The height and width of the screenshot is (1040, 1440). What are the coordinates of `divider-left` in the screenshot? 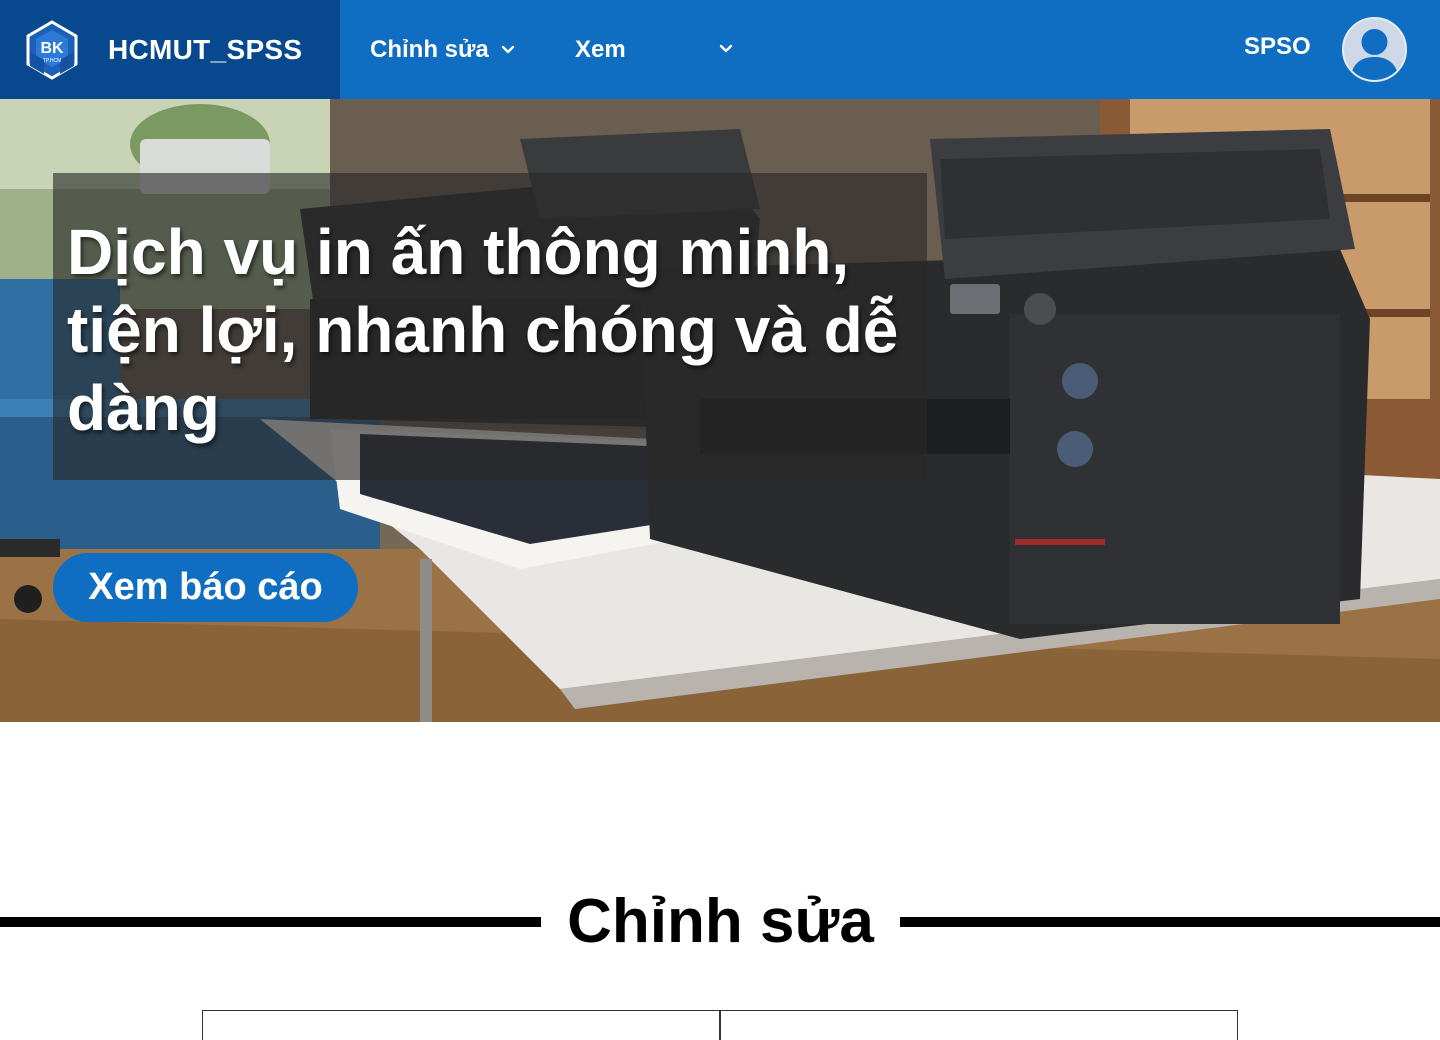 It's located at (270, 922).